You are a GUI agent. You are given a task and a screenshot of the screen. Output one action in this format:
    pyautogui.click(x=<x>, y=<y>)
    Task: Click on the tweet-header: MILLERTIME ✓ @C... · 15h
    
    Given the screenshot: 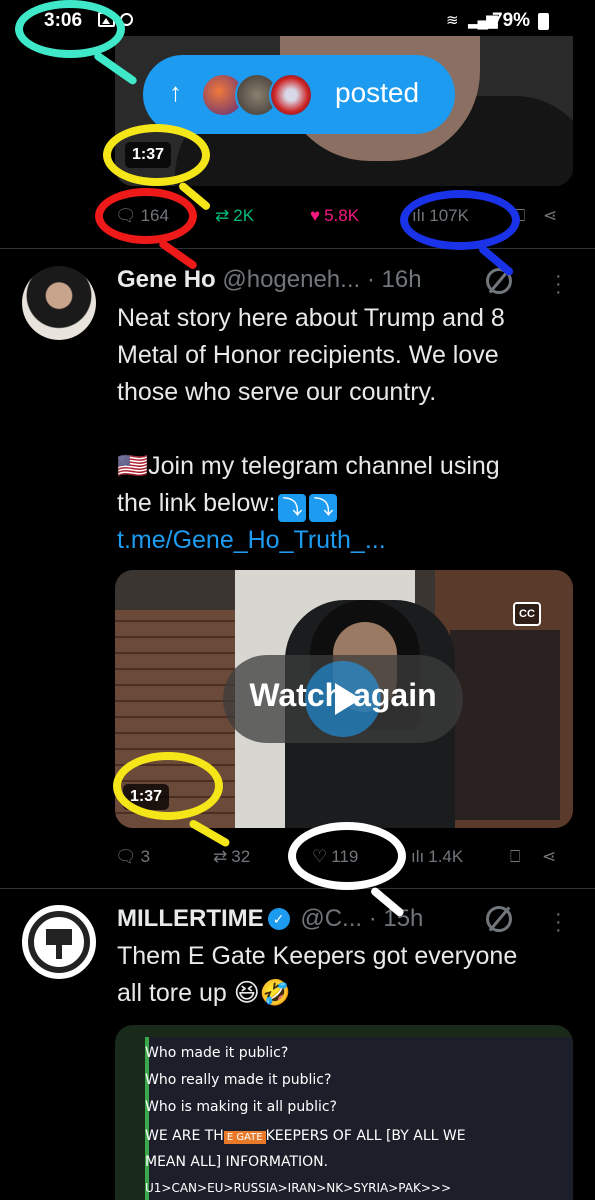 What is the action you would take?
    pyautogui.click(x=270, y=919)
    